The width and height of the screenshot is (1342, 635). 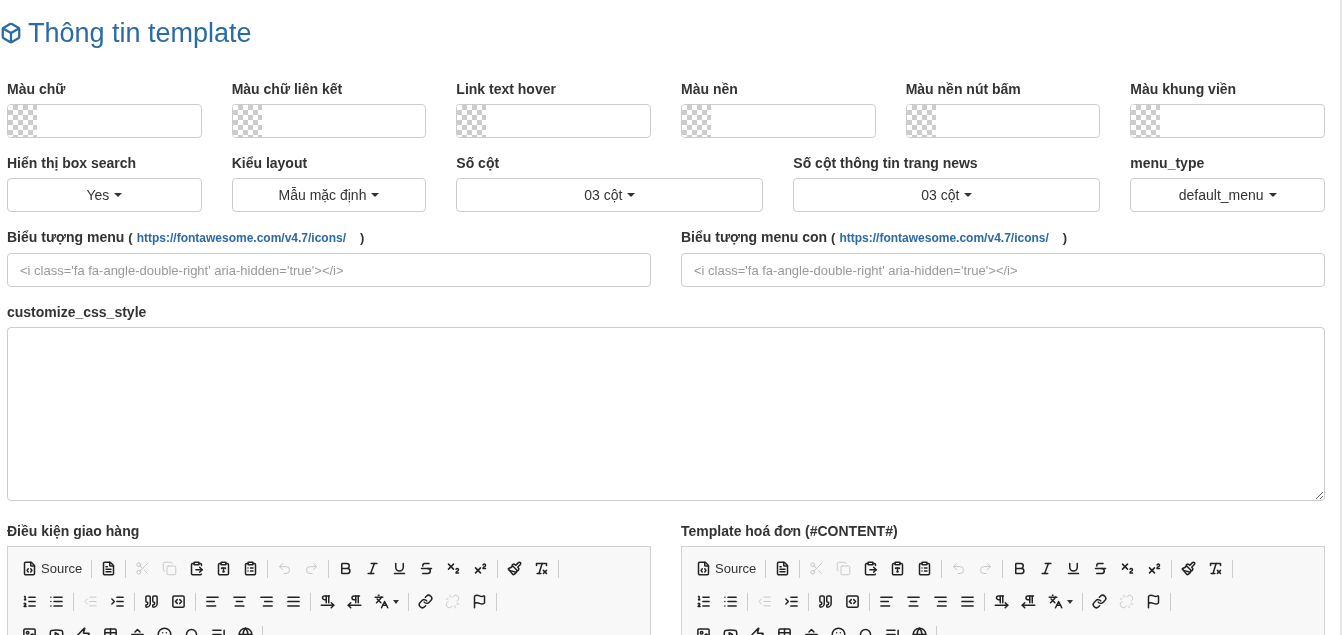 I want to click on field-label: Link text hover, so click(x=506, y=89).